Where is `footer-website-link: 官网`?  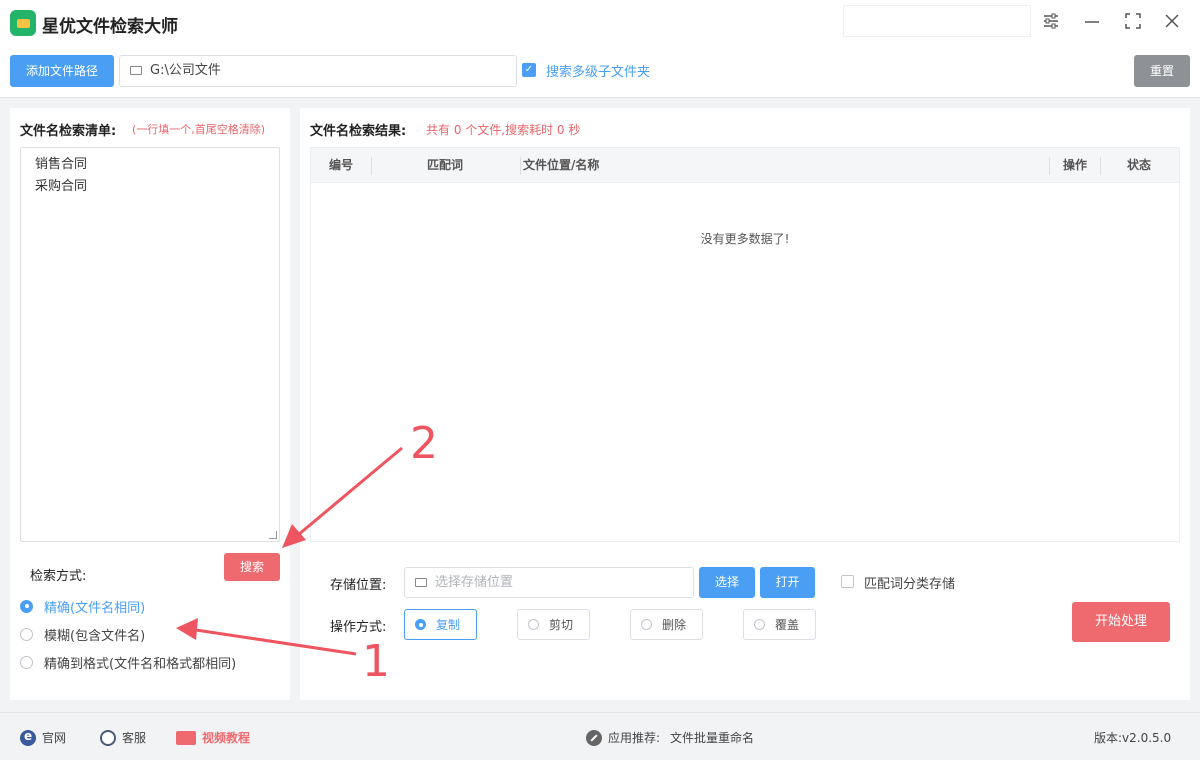
footer-website-link: 官网 is located at coordinates (43, 737).